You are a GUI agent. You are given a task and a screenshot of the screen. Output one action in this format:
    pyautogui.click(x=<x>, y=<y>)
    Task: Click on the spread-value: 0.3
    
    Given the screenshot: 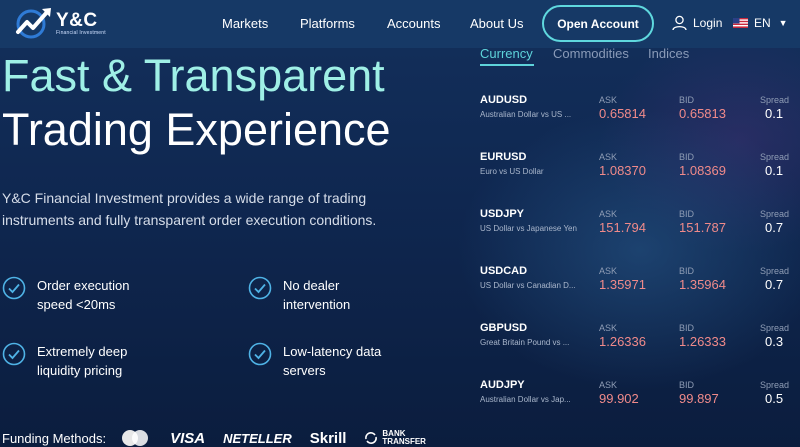 What is the action you would take?
    pyautogui.click(x=774, y=341)
    